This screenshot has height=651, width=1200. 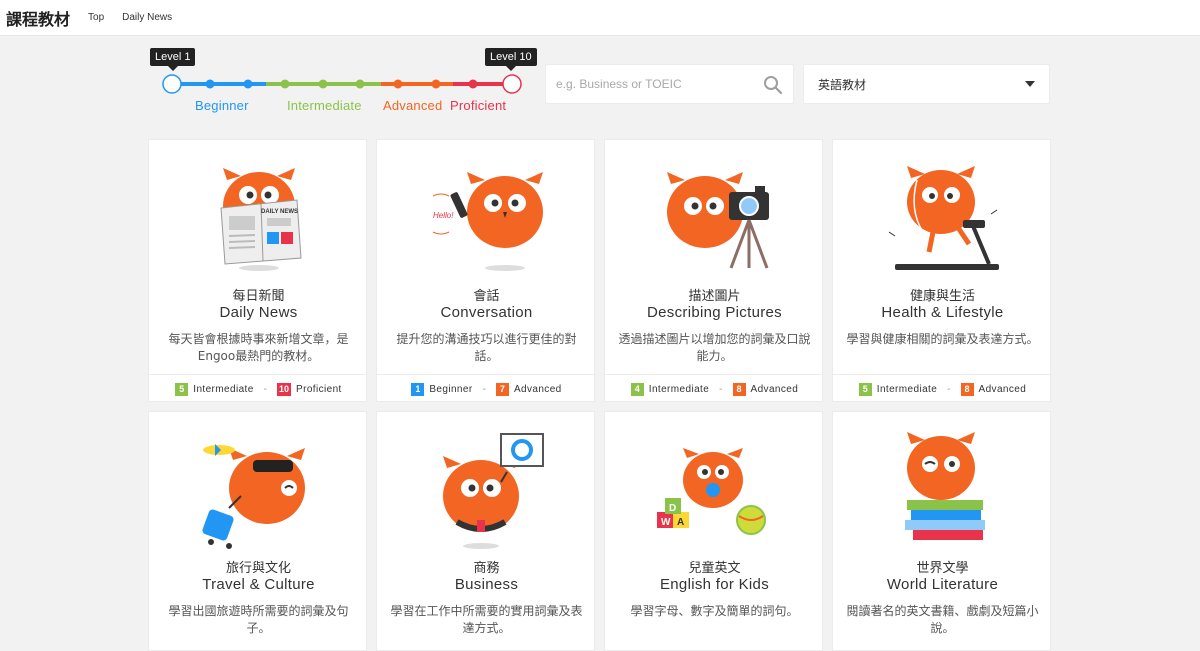 I want to click on min-level-handle, so click(x=172, y=84).